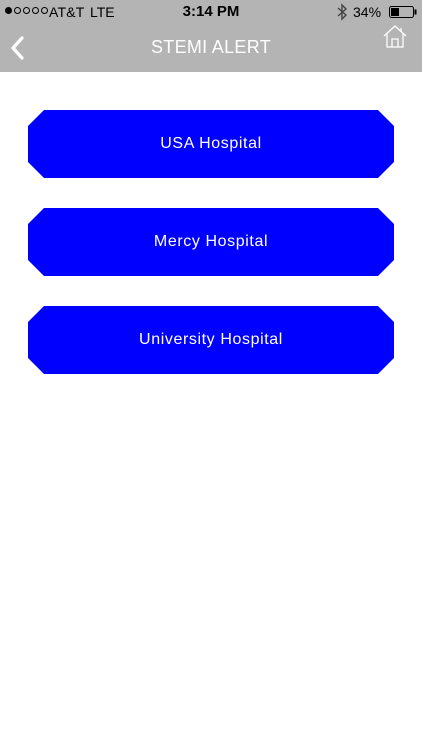 This screenshot has height=750, width=422. What do you see at coordinates (211, 12) in the screenshot?
I see `status-bar: AT&T LTE 3:14 PM 34%` at bounding box center [211, 12].